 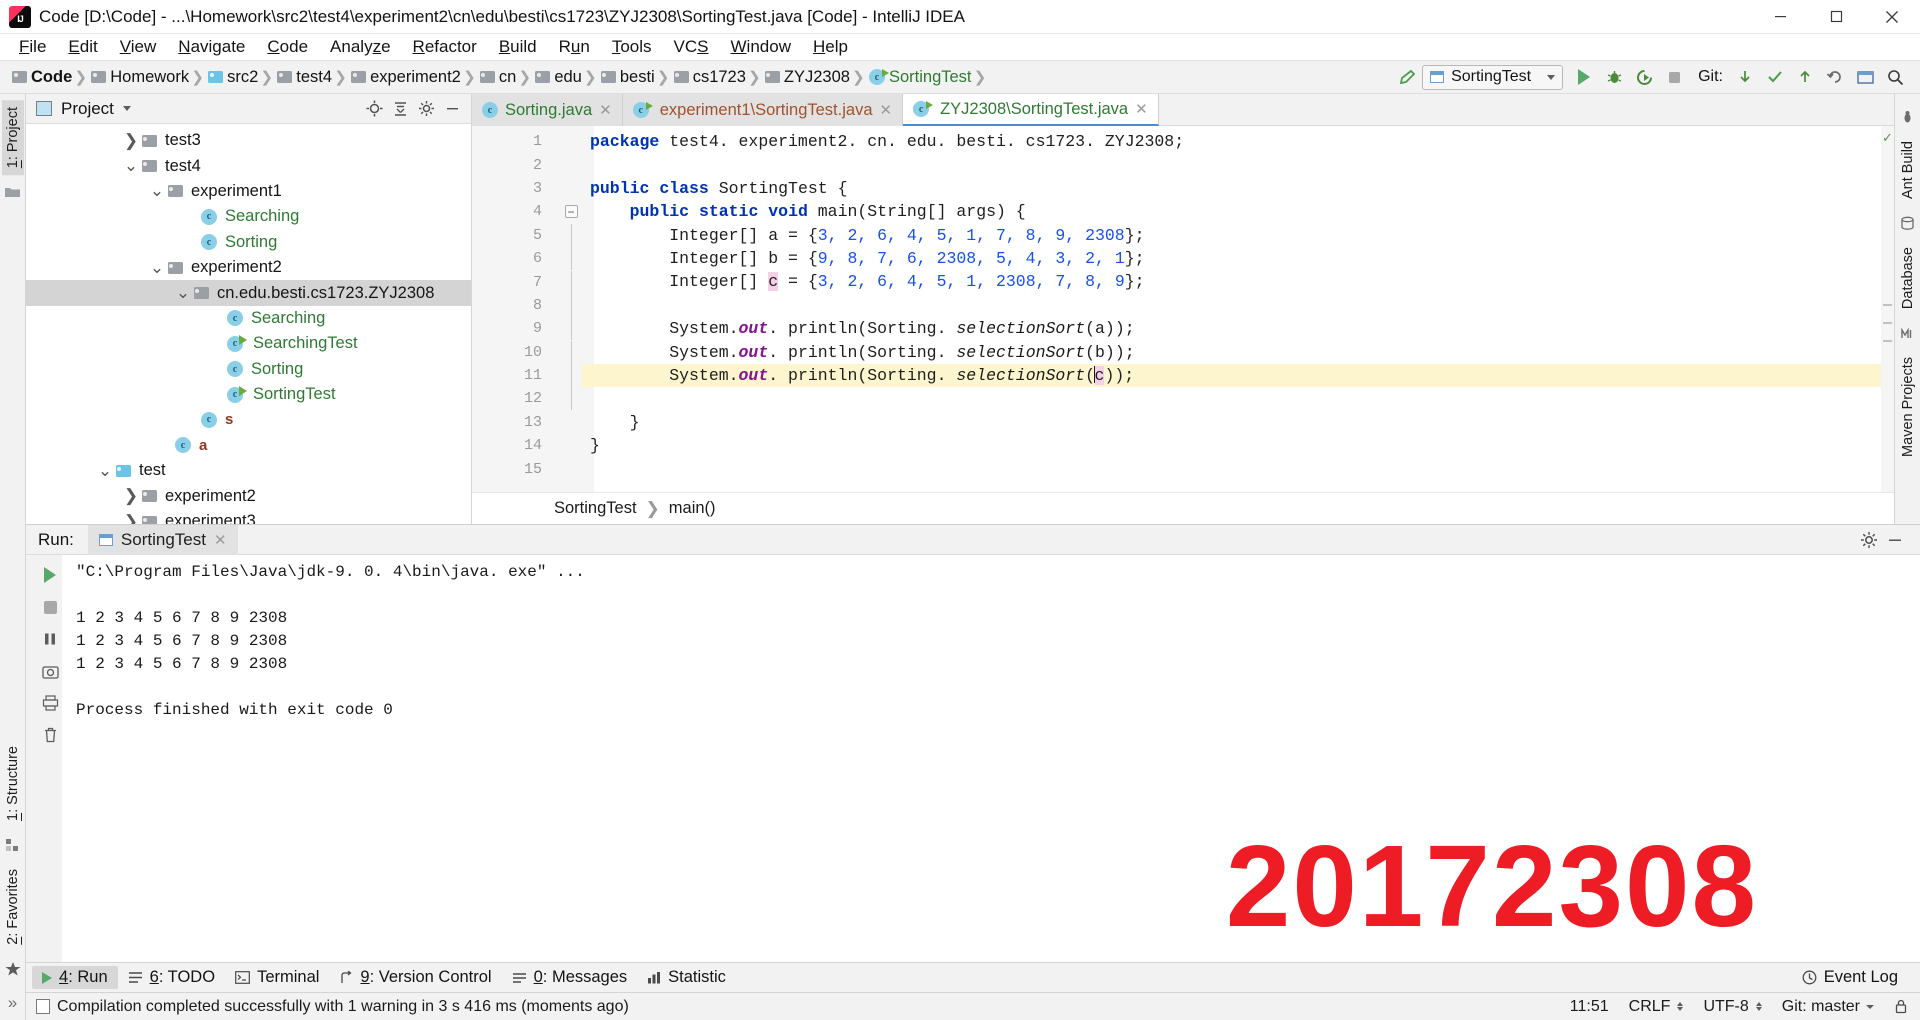 I want to click on menu-tools: Tools, so click(x=632, y=47).